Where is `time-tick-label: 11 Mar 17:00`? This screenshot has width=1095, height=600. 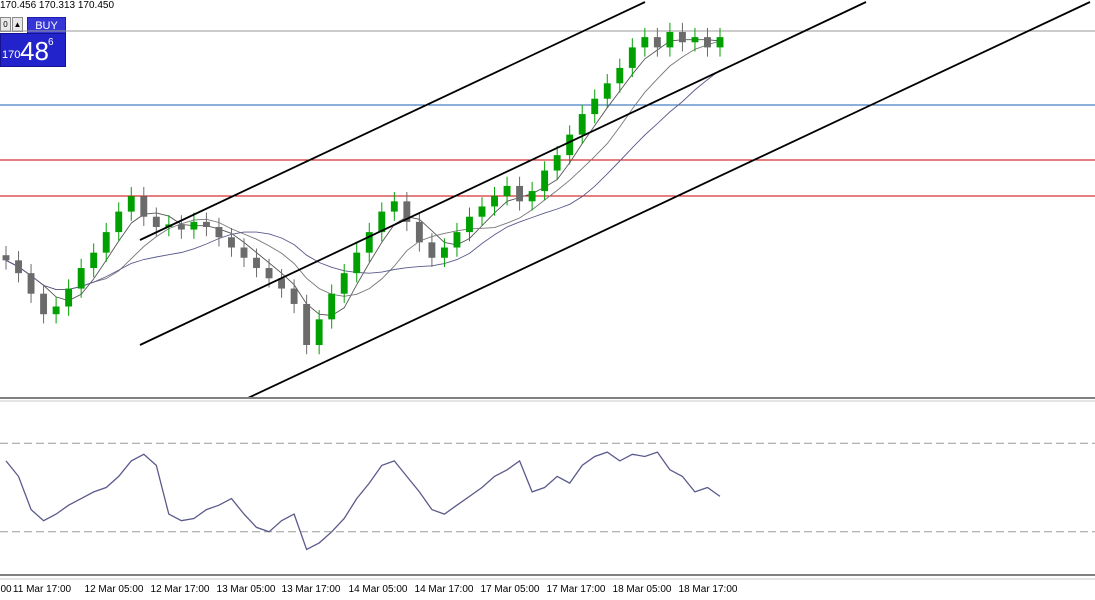
time-tick-label: 11 Mar 17:00 is located at coordinates (42, 589).